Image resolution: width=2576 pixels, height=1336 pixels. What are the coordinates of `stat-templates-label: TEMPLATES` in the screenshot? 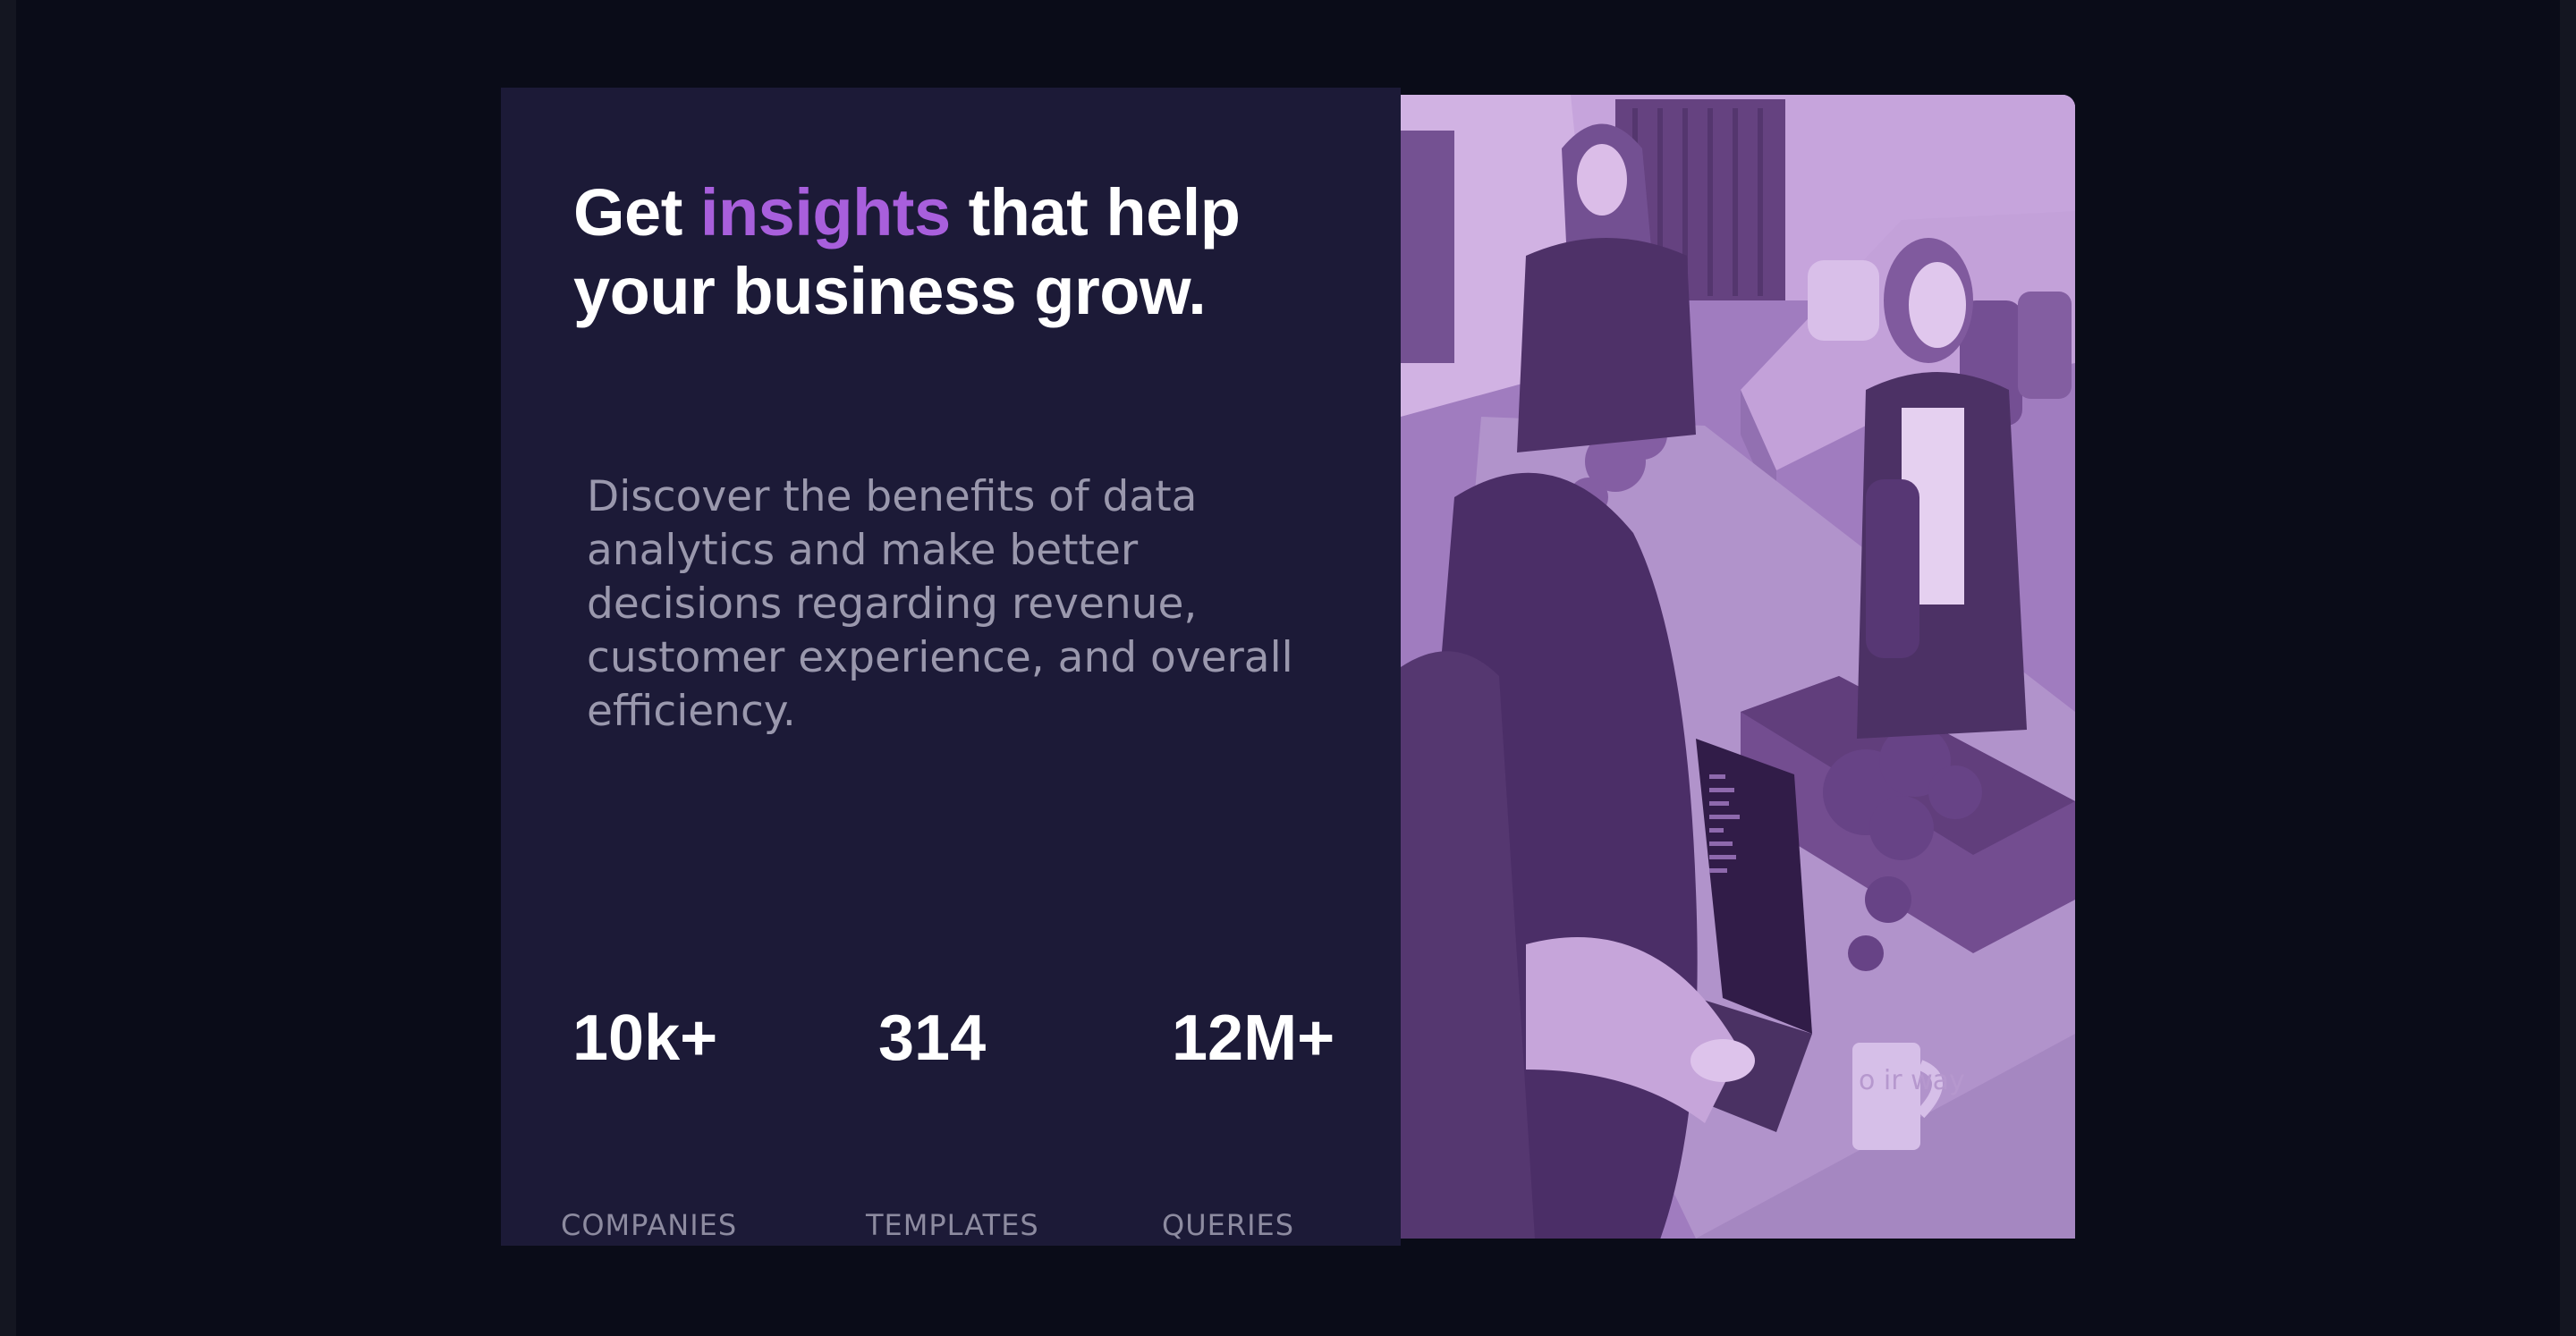 It's located at (952, 1225).